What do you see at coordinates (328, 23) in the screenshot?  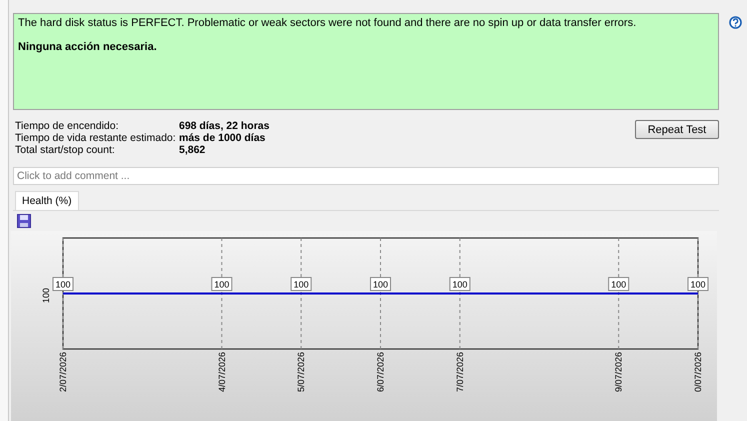 I see `status-message: The hard disk status is PERFECT. Problematic or weak sectors were not found and there are no spin up or data transfer errors.` at bounding box center [328, 23].